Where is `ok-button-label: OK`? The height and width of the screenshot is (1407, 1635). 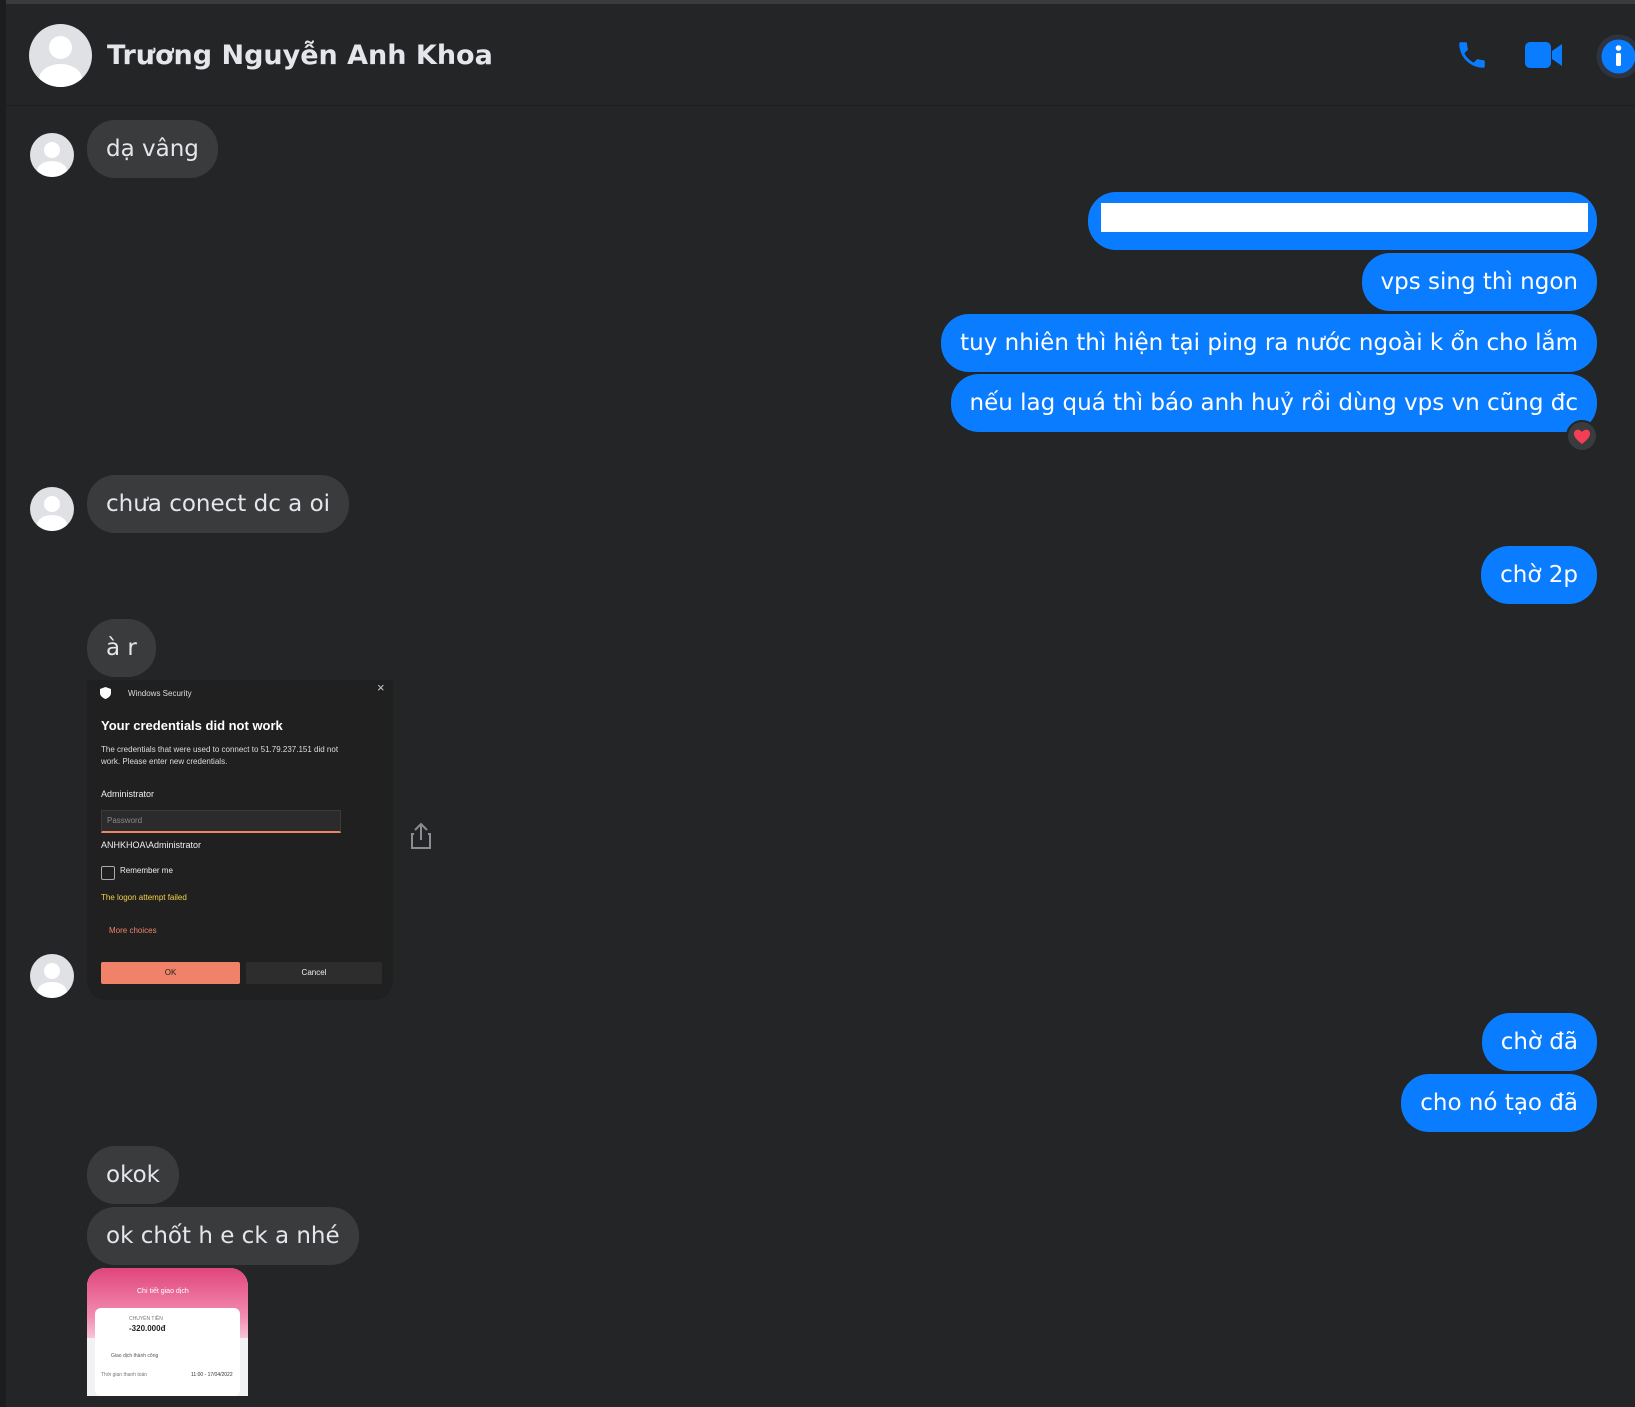
ok-button-label: OK is located at coordinates (170, 972).